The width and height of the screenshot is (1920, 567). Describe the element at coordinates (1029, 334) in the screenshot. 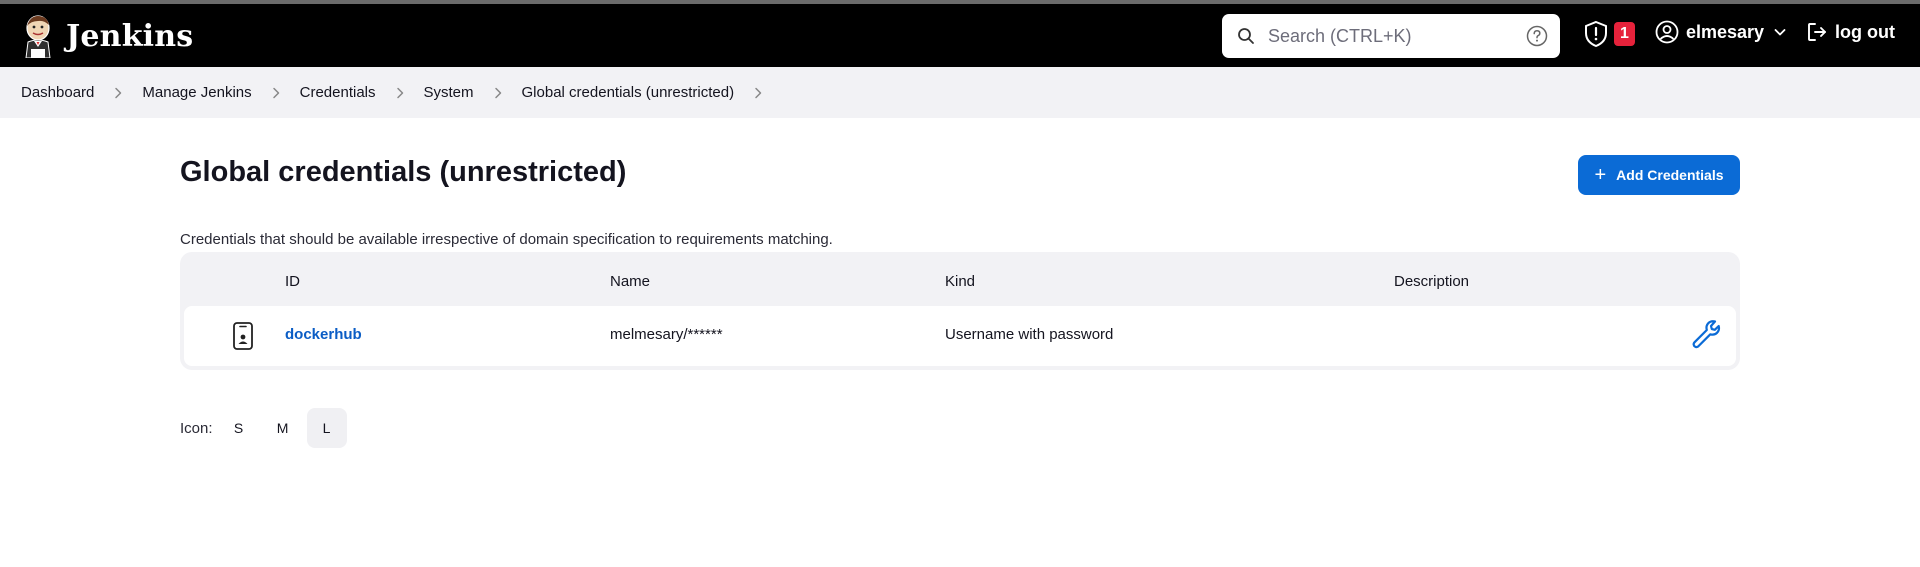

I see `credential-kind: Username with password` at that location.